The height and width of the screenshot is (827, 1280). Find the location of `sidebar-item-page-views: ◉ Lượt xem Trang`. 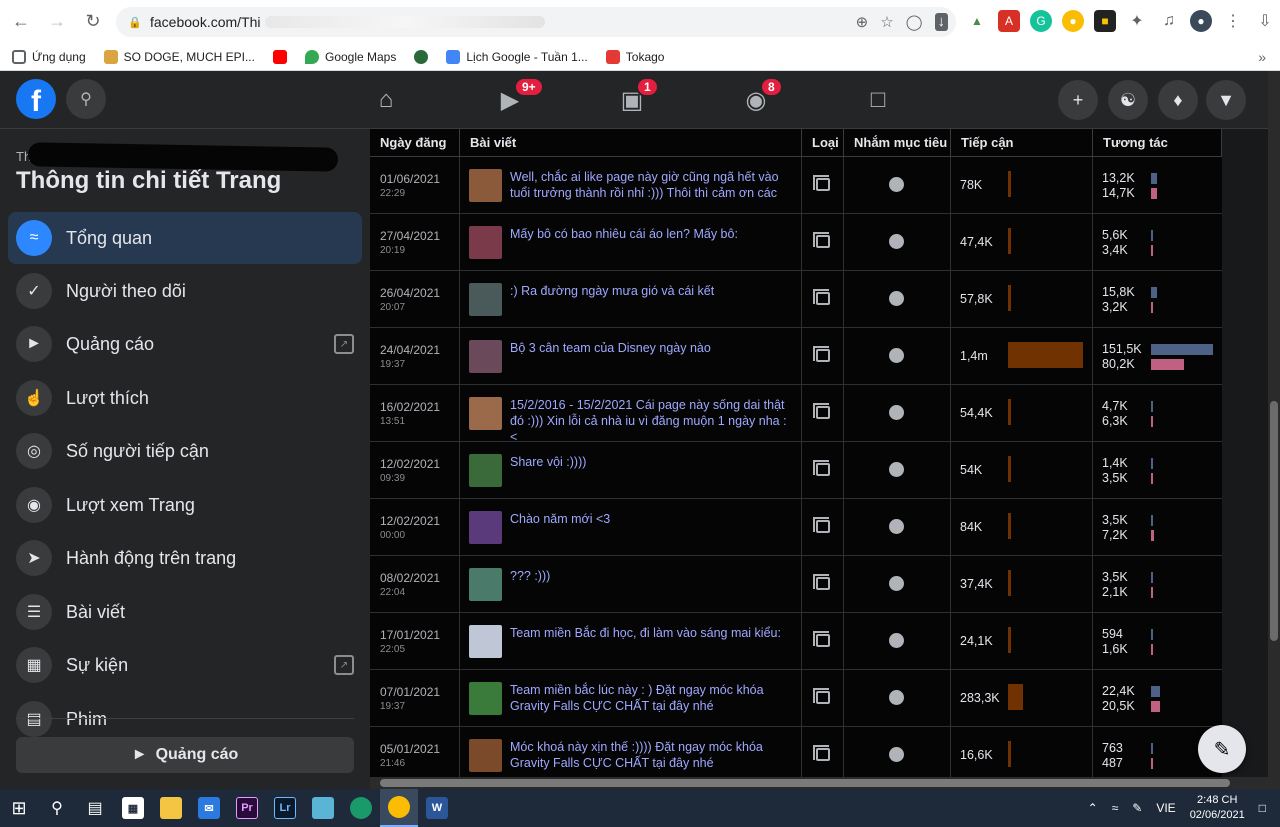

sidebar-item-page-views: ◉ Lượt xem Trang is located at coordinates (185, 505).